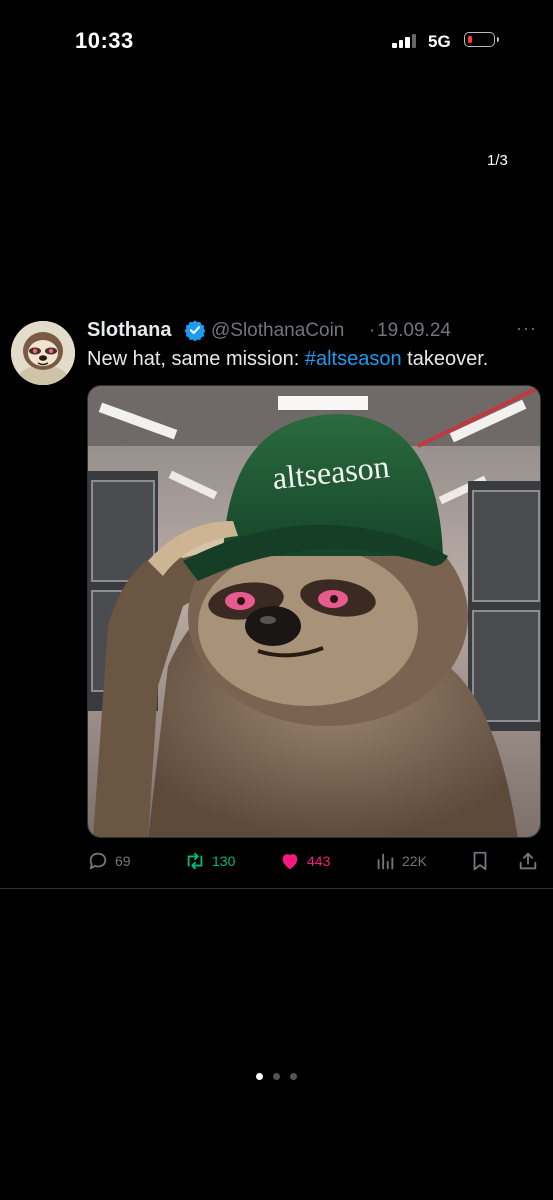  I want to click on views-count: 22K, so click(414, 861).